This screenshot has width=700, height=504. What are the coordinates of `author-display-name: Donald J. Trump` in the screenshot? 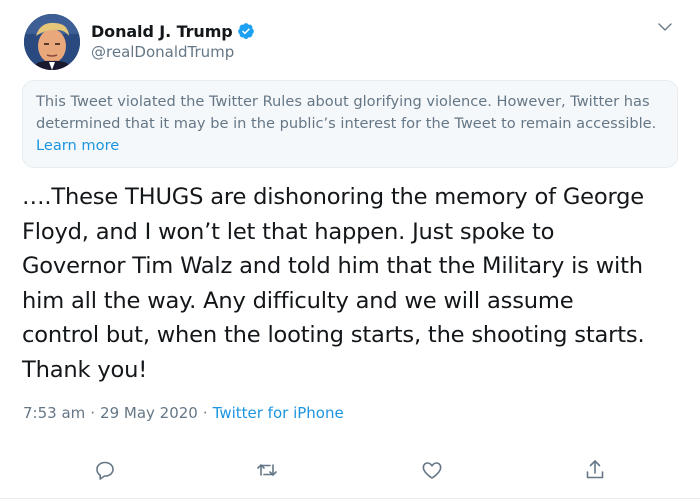 It's located at (162, 31).